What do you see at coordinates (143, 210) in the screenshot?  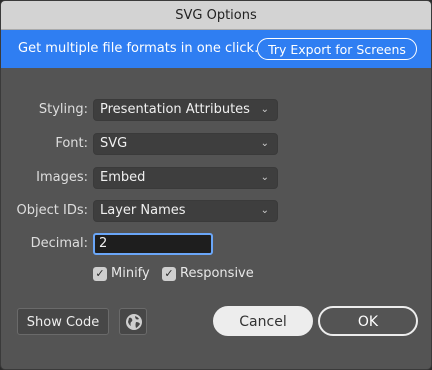 I see `object-ids-value: Layer Names` at bounding box center [143, 210].